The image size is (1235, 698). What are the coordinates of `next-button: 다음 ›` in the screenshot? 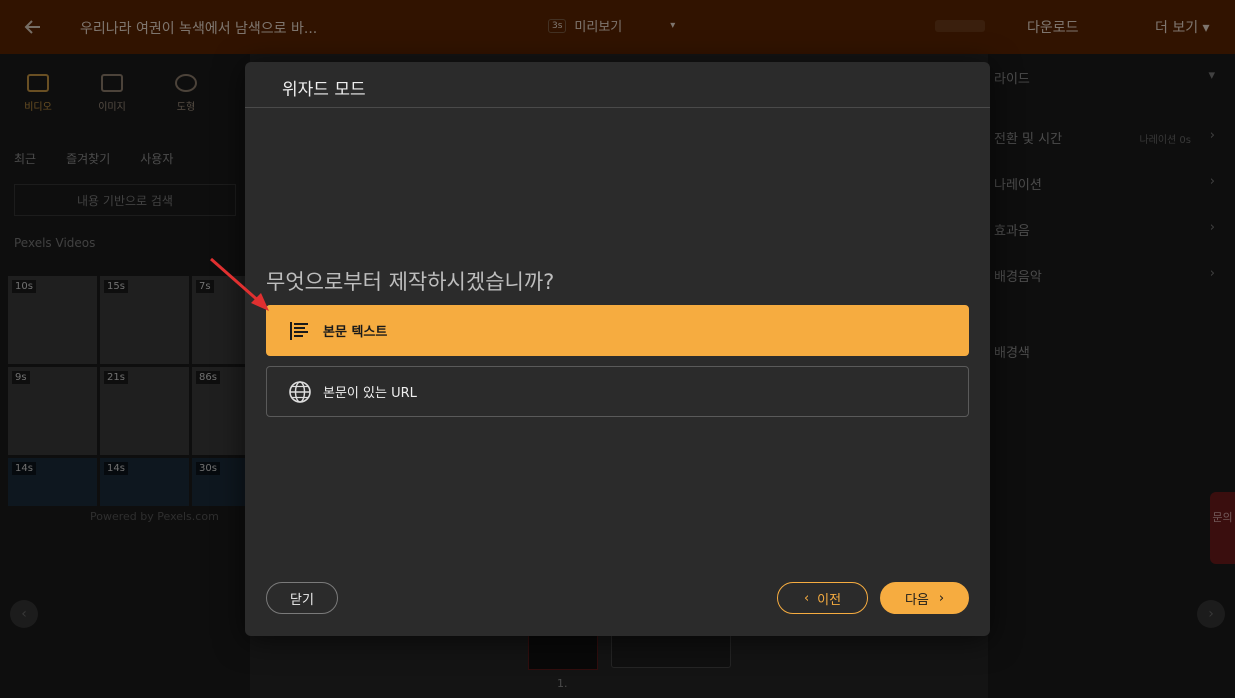 It's located at (924, 598).